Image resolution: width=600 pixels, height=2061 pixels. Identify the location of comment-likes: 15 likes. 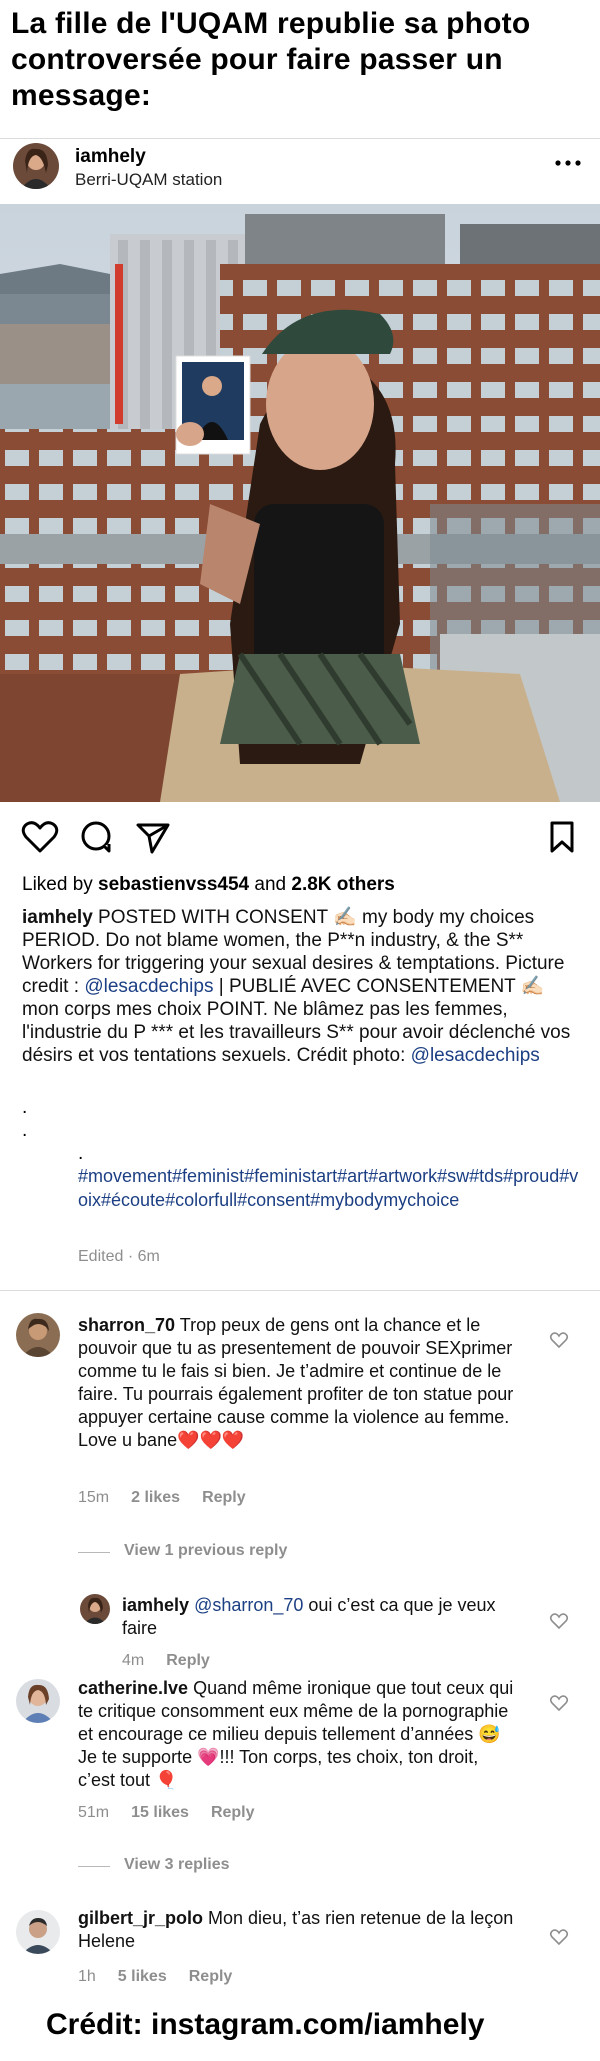
(160, 1812).